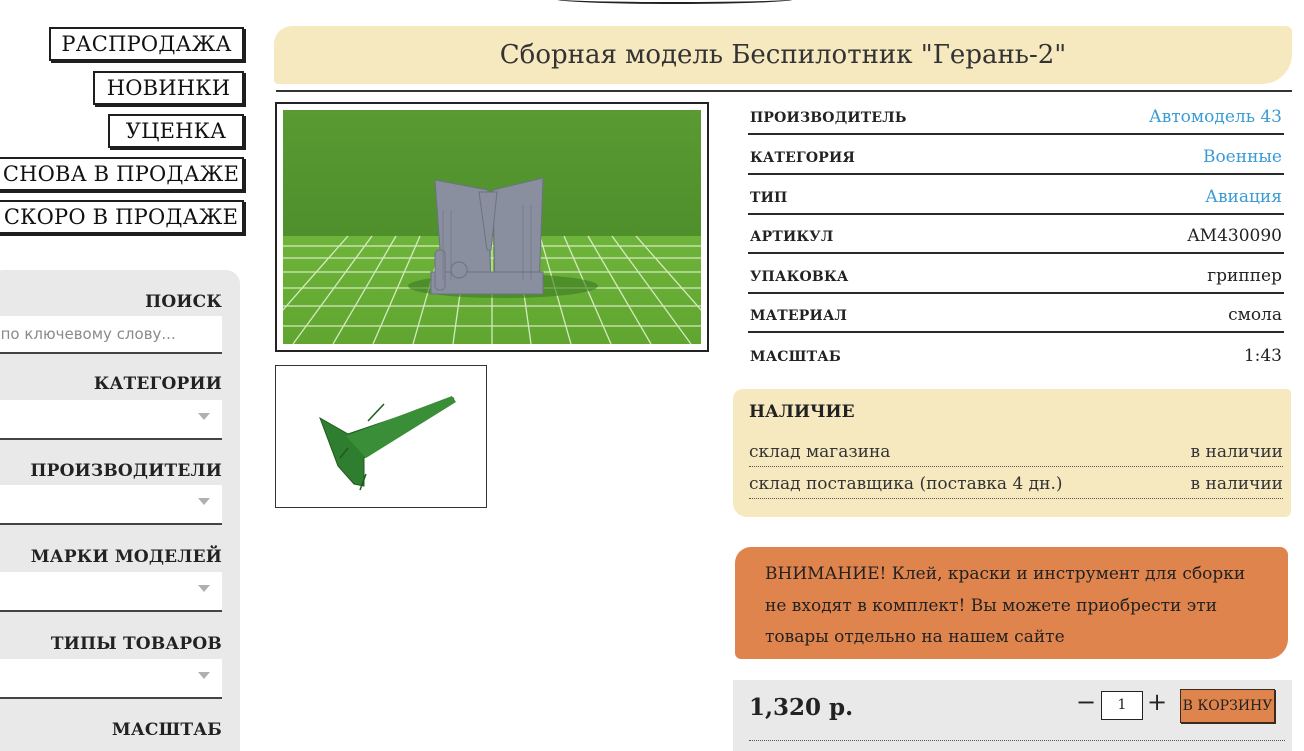 Image resolution: width=1304 pixels, height=751 pixels. I want to click on drone-render-image, so click(387, 443).